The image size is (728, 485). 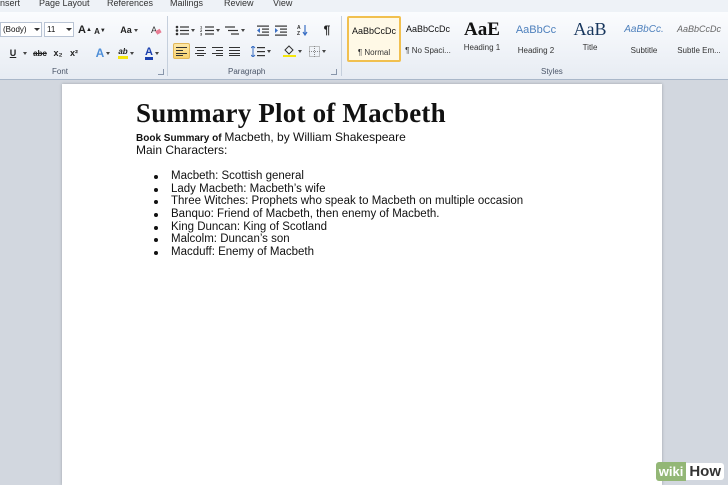 What do you see at coordinates (644, 39) in the screenshot?
I see `style-subtitle: AaBbCc. Subtitle` at bounding box center [644, 39].